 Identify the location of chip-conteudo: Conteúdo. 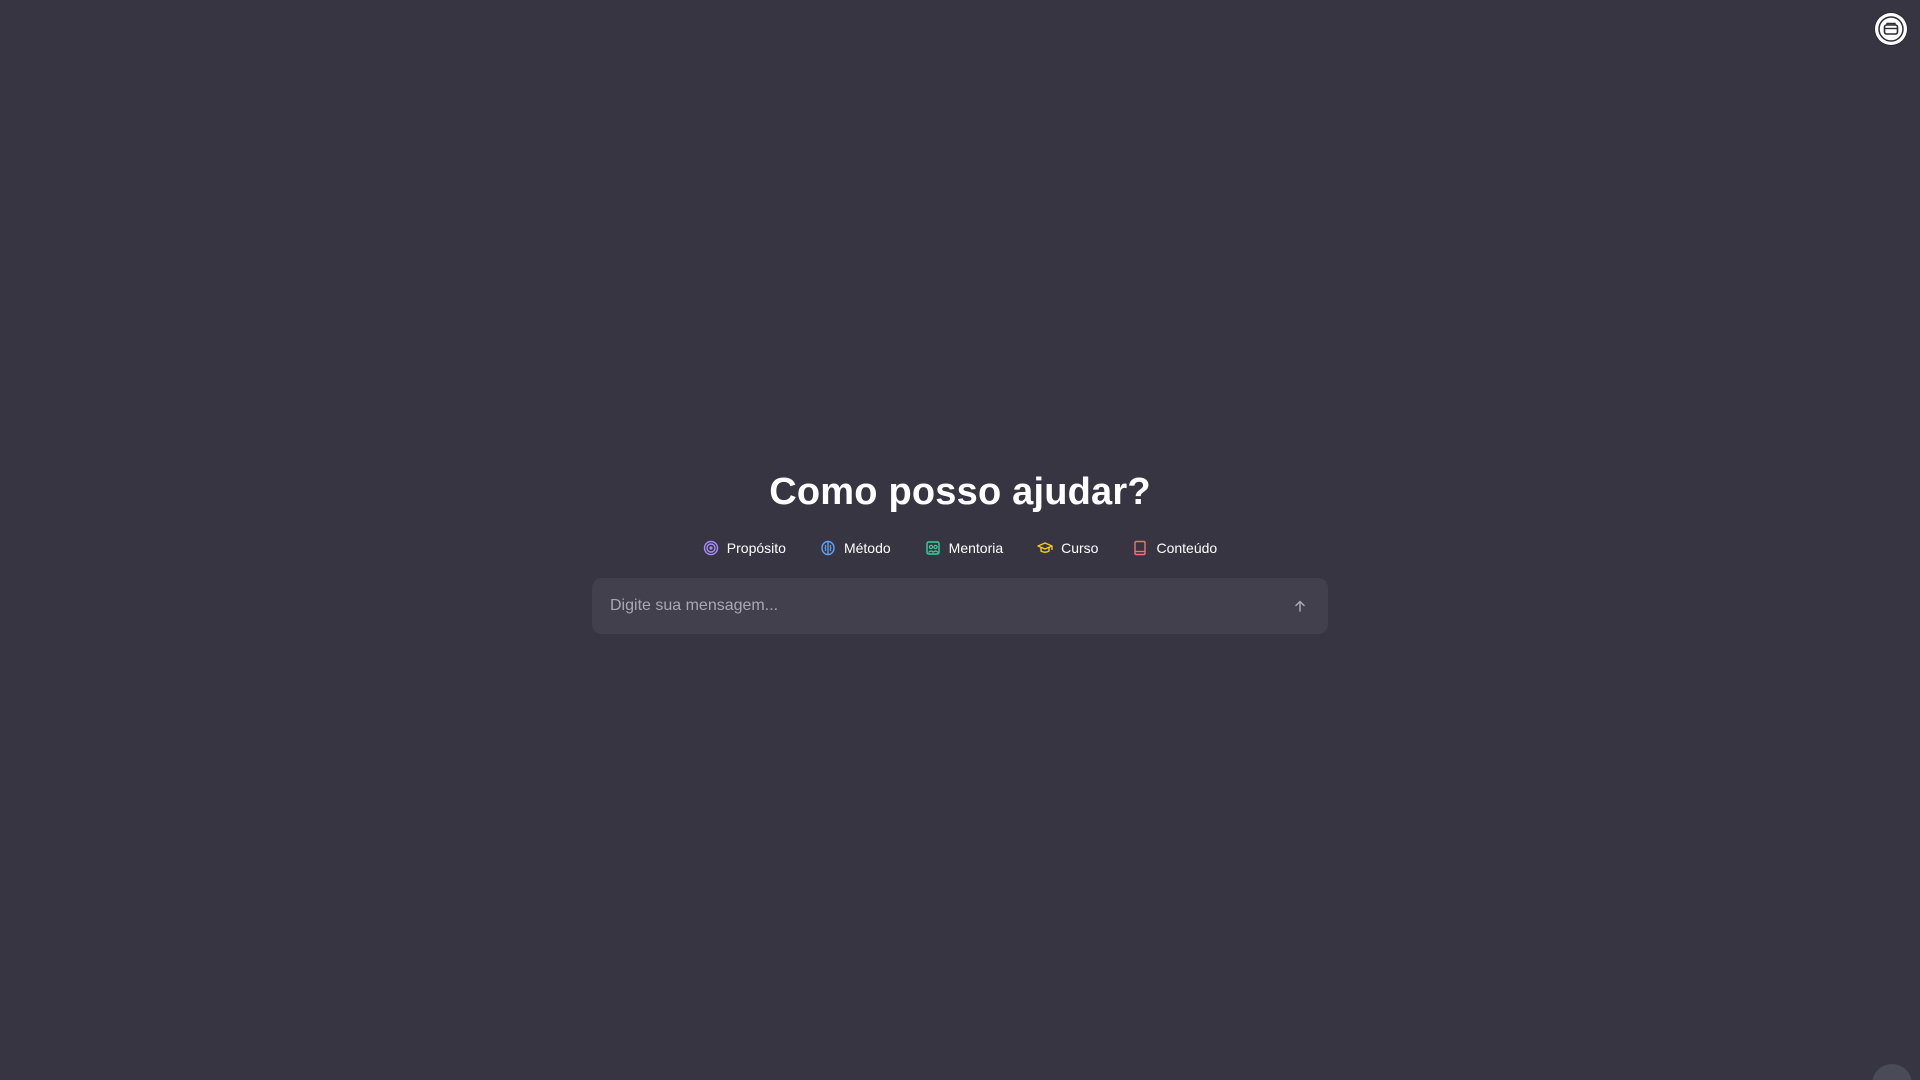
(1174, 548).